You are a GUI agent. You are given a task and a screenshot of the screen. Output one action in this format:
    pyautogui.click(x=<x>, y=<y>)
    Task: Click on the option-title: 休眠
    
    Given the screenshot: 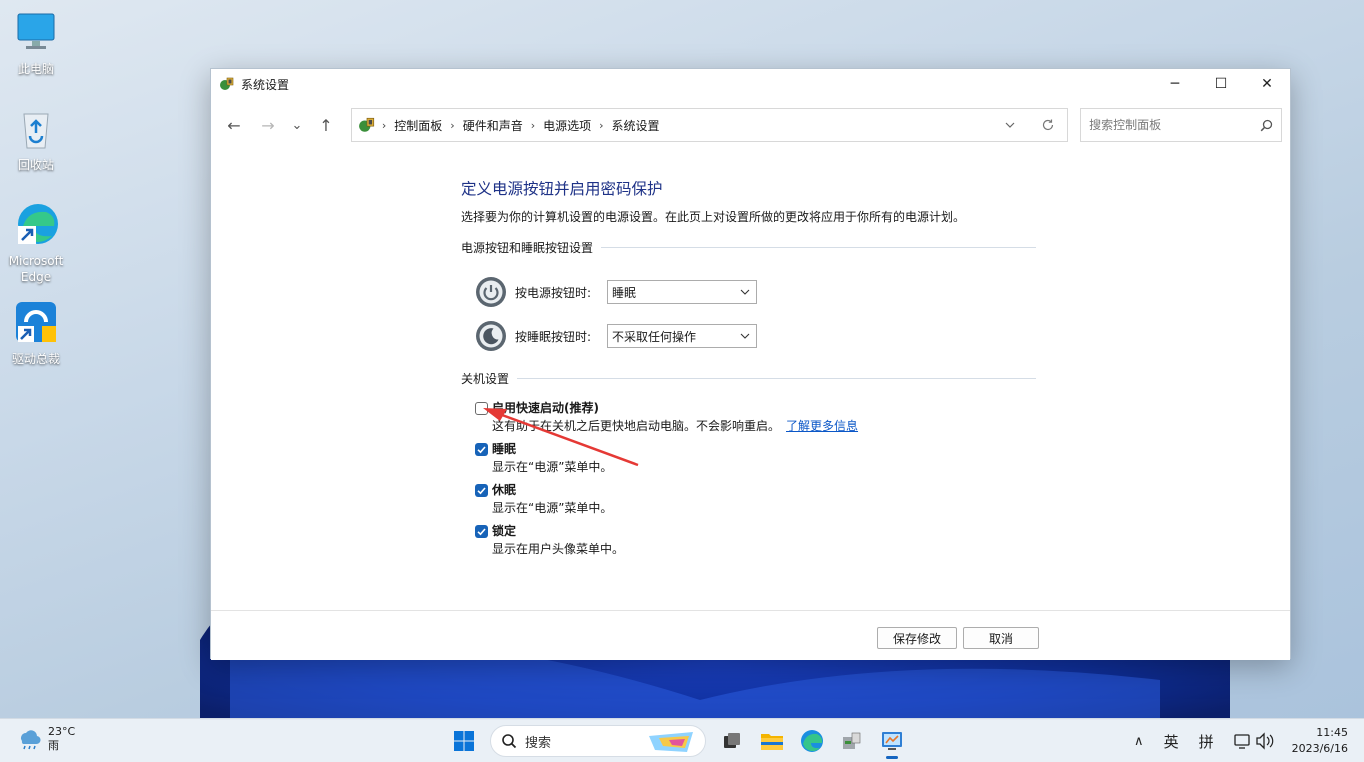 What is the action you would take?
    pyautogui.click(x=504, y=490)
    